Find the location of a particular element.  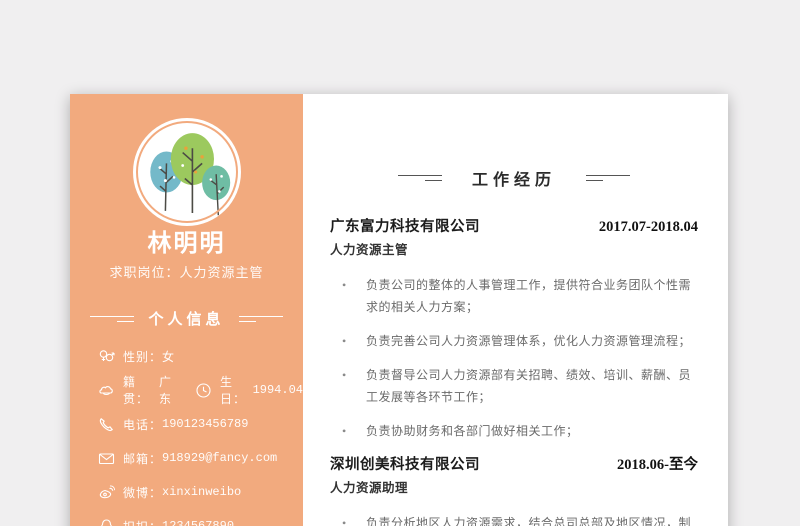

job-bullet: 负责完善公司人力资源管理体系，优化人力资源管理流程； is located at coordinates (514, 341).